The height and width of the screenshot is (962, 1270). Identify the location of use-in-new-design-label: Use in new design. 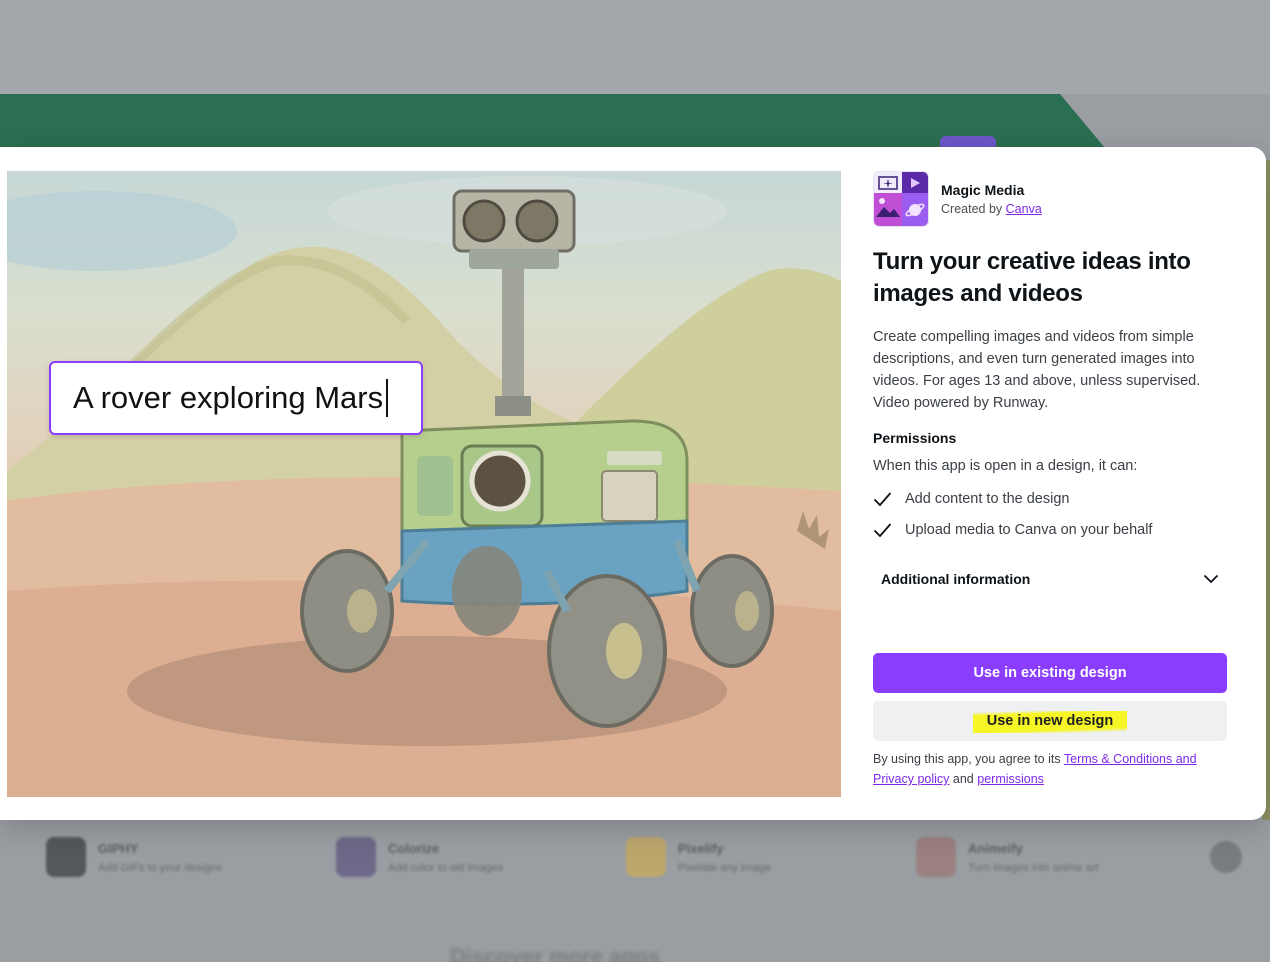
(1050, 722).